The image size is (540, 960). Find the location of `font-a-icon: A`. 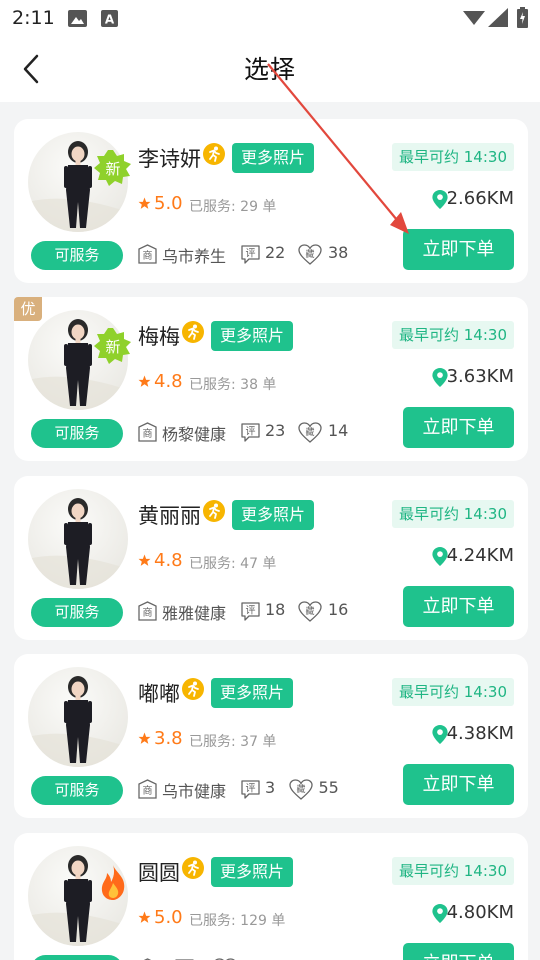

font-a-icon: A is located at coordinates (109, 18).